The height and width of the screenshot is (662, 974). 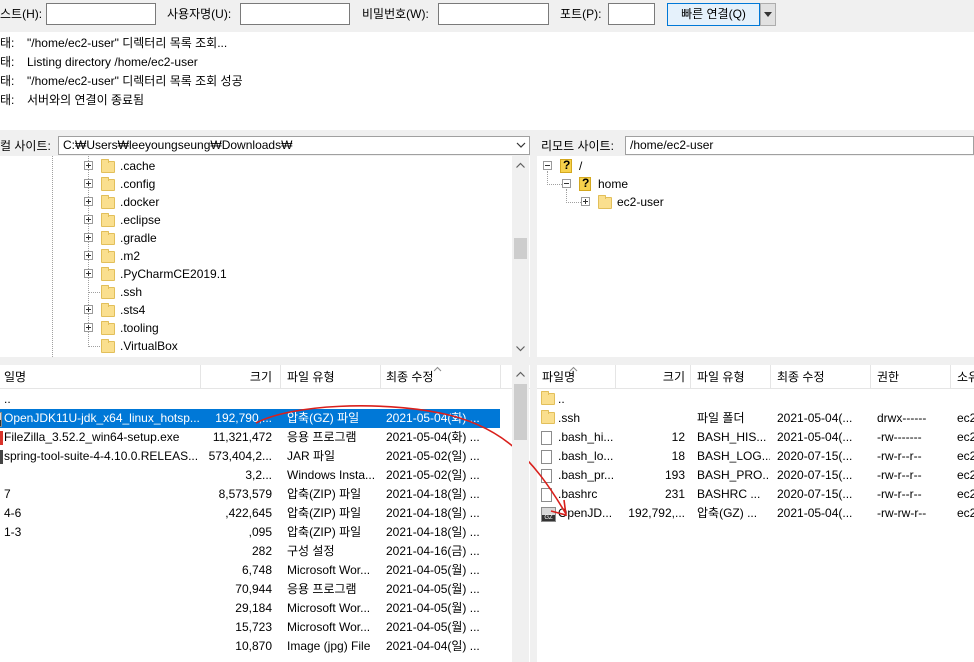 I want to click on username-input, so click(x=295, y=14).